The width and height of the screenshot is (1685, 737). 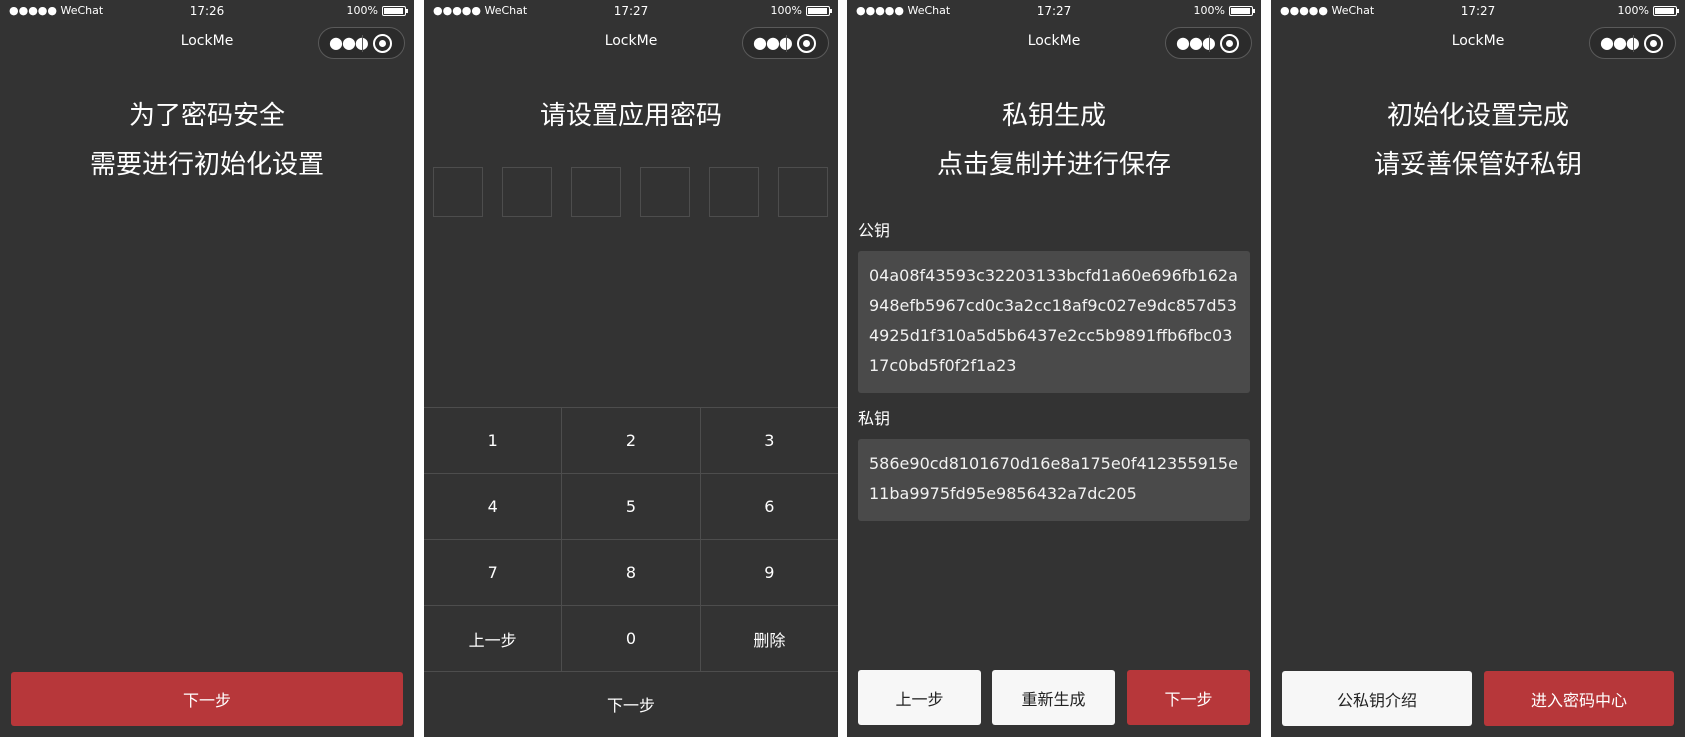 What do you see at coordinates (1377, 698) in the screenshot?
I see `key-intro-button: 公私钥介绍` at bounding box center [1377, 698].